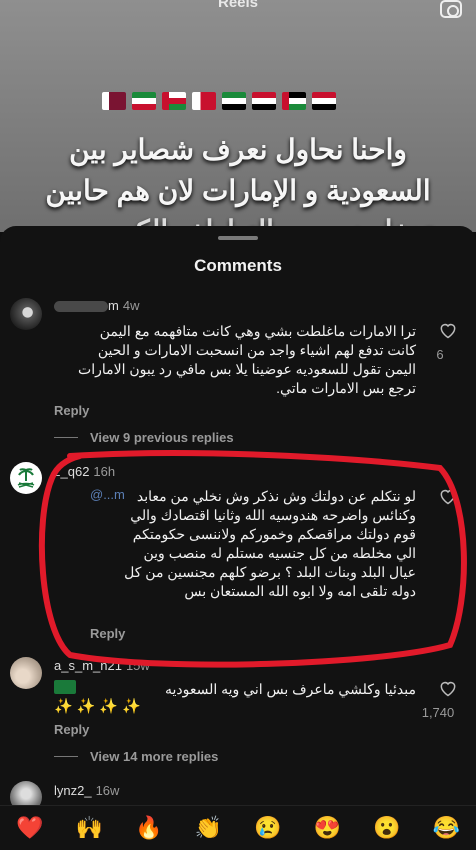 The height and width of the screenshot is (850, 476). Describe the element at coordinates (144, 101) in the screenshot. I see `kuwait-flag` at that location.